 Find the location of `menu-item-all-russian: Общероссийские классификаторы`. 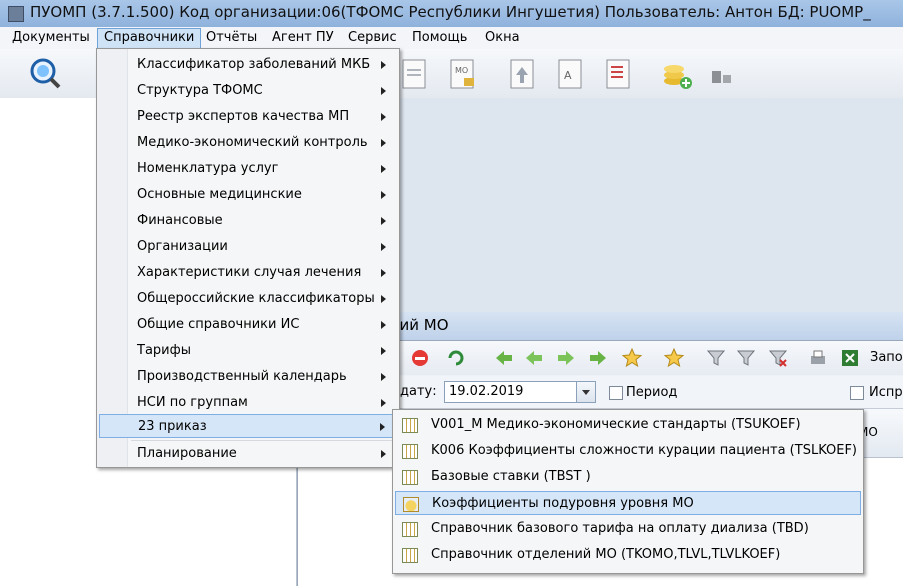

menu-item-all-russian: Общероссийские классификаторы is located at coordinates (247, 299).